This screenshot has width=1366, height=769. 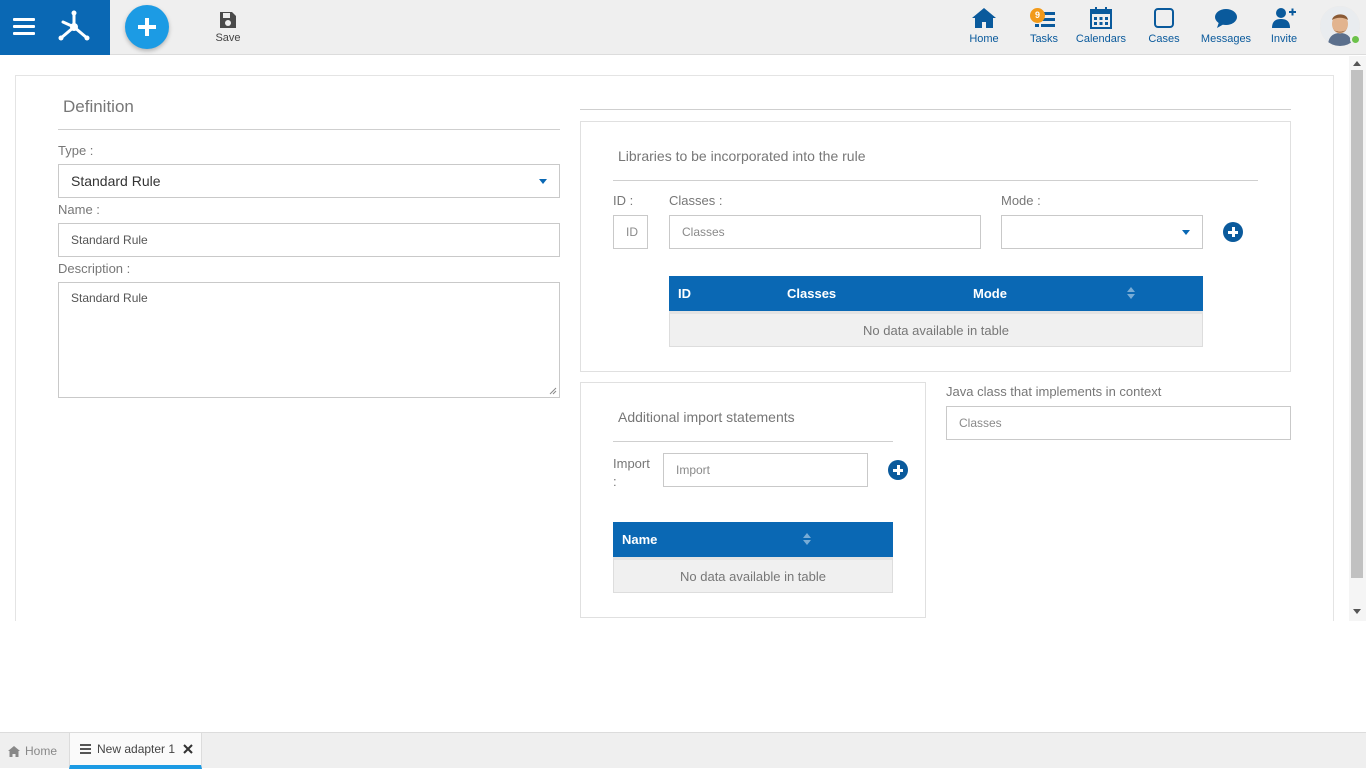 What do you see at coordinates (98, 106) in the screenshot?
I see `definition-title: Definition` at bounding box center [98, 106].